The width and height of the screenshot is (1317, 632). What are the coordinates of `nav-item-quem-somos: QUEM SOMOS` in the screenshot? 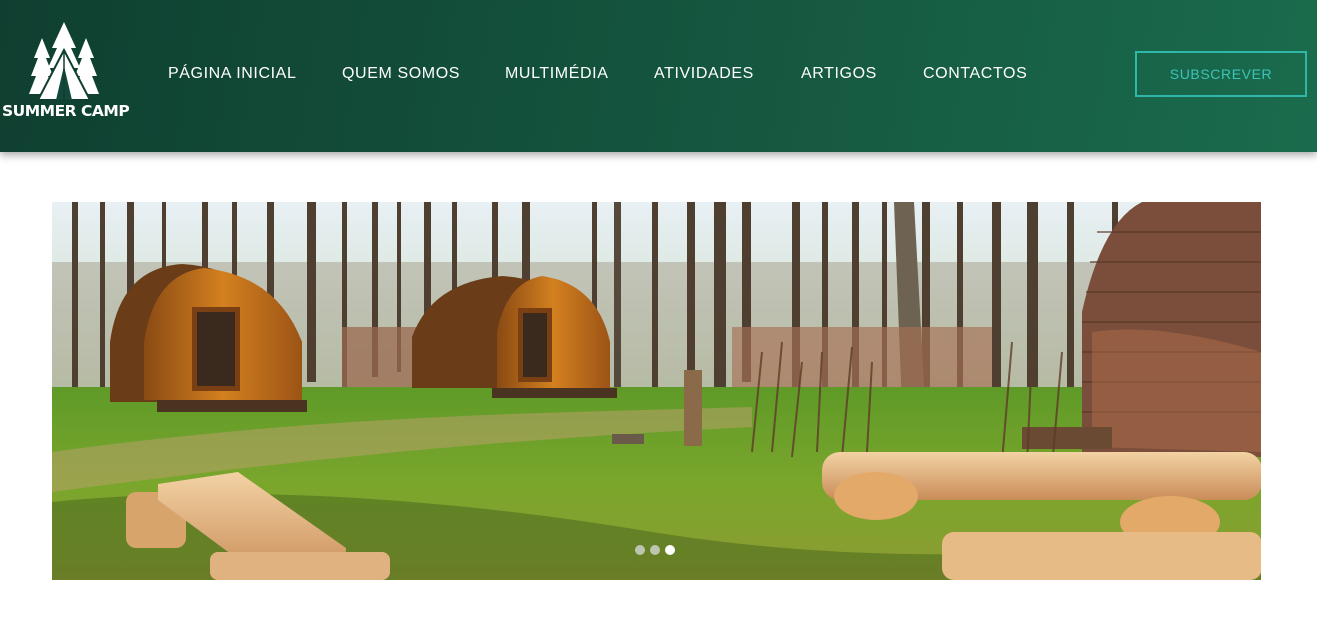 It's located at (401, 74).